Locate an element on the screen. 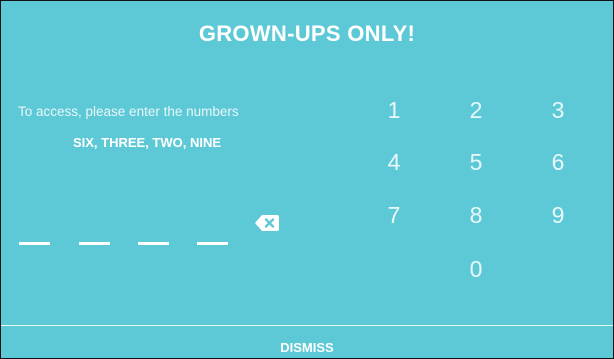  instruction-text: To access, please enter the numbers is located at coordinates (128, 111).